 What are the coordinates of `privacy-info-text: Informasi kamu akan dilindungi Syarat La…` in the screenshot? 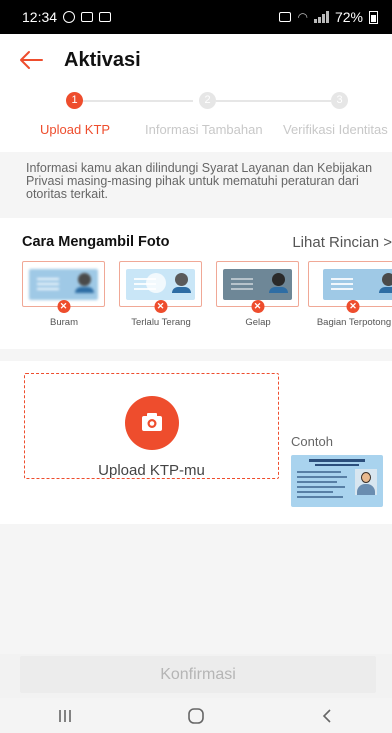 It's located at (199, 181).